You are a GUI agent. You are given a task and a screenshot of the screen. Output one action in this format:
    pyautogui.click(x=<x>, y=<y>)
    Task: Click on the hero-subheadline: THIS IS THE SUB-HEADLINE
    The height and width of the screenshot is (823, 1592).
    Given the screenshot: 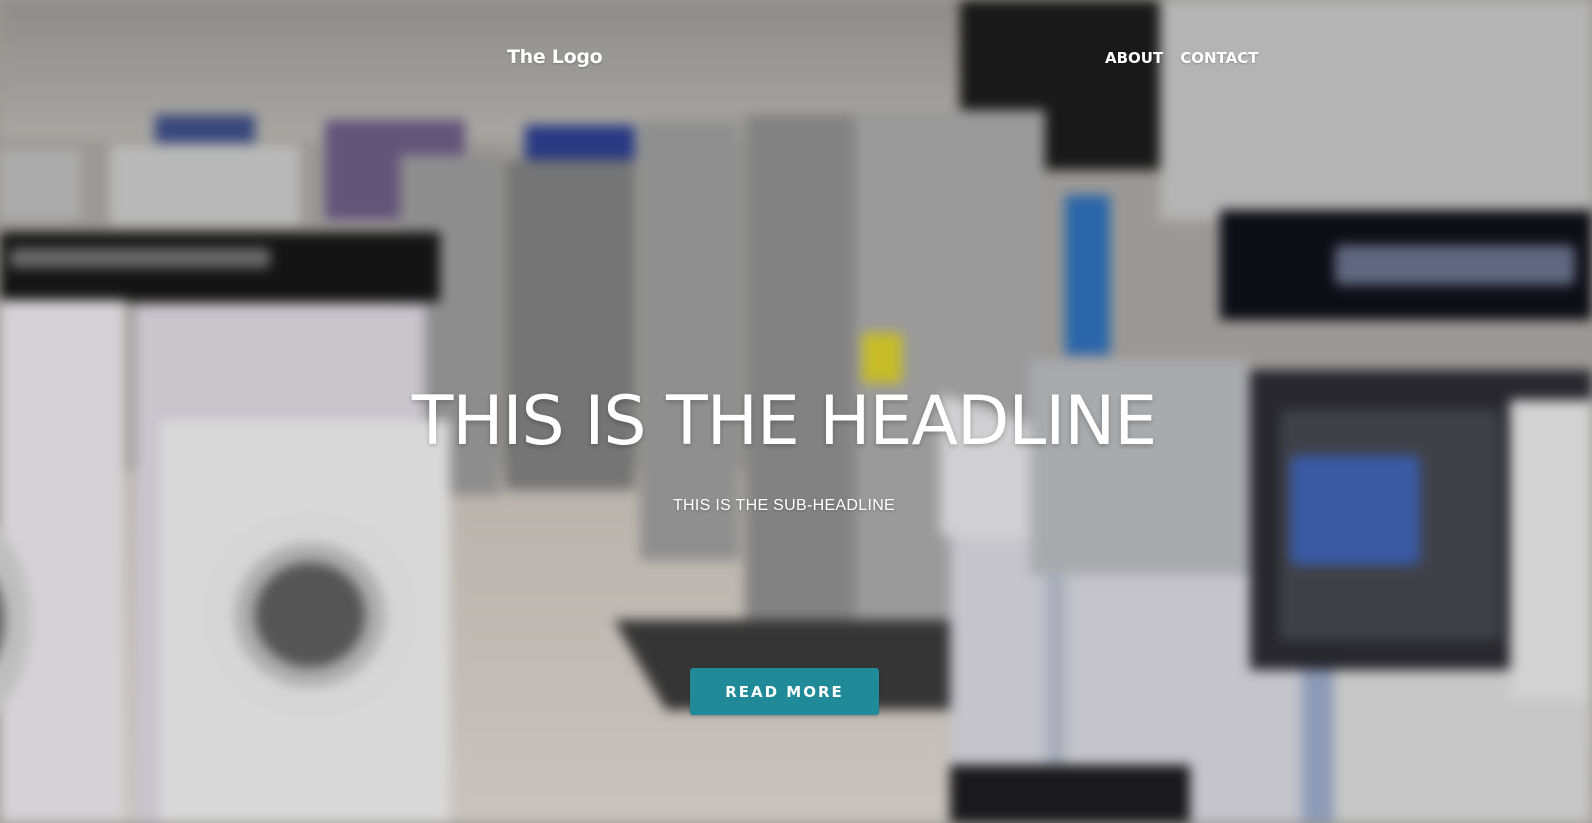 What is the action you would take?
    pyautogui.click(x=784, y=505)
    